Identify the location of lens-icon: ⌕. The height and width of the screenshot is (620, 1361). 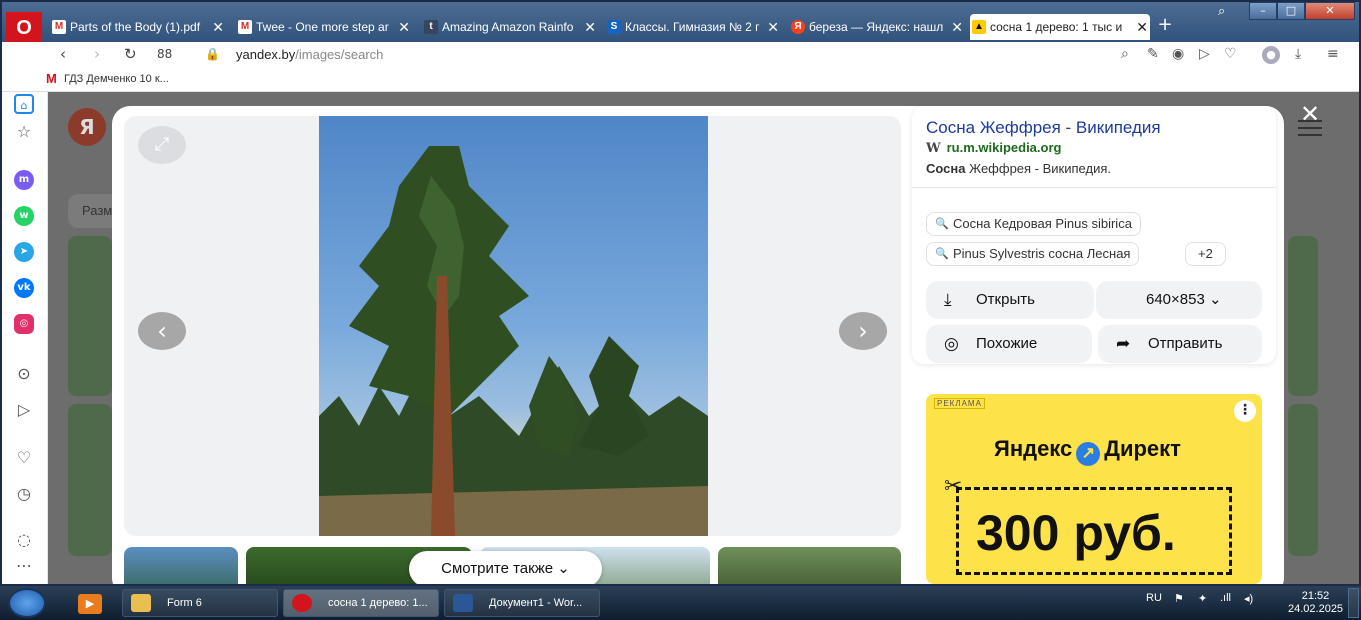
(1125, 54).